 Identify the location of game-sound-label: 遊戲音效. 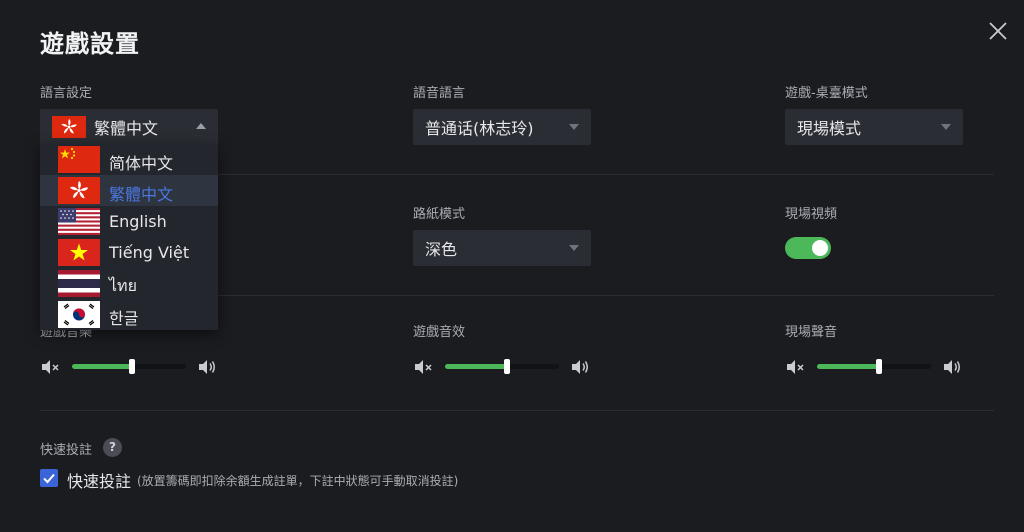
(439, 332).